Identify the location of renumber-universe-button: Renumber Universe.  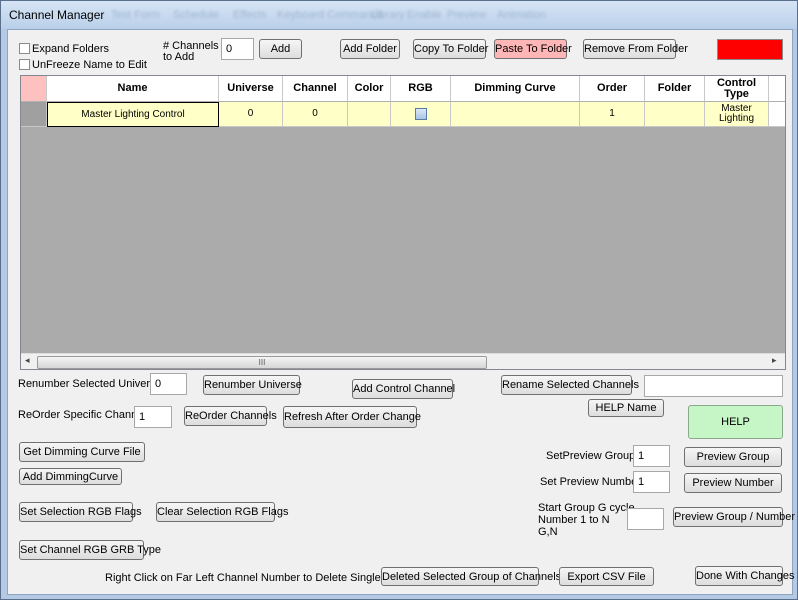
(252, 385).